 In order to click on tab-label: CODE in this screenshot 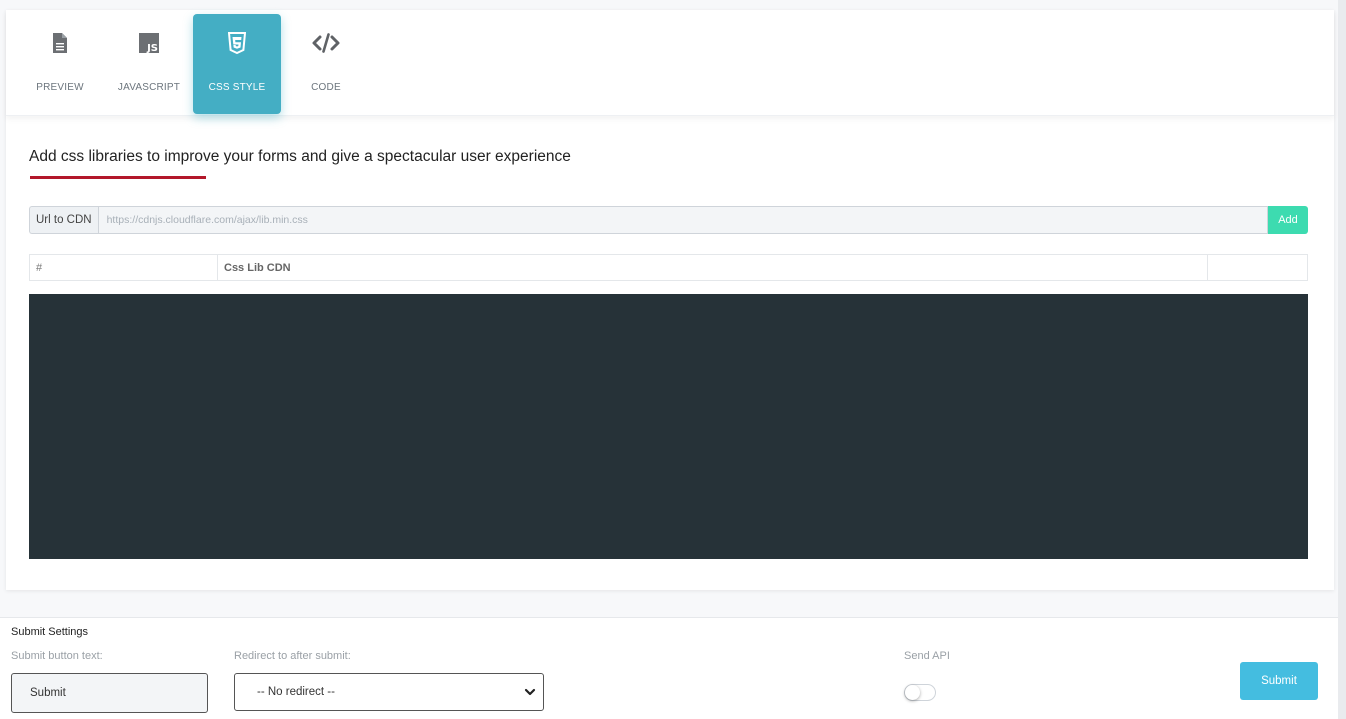, I will do `click(326, 87)`.